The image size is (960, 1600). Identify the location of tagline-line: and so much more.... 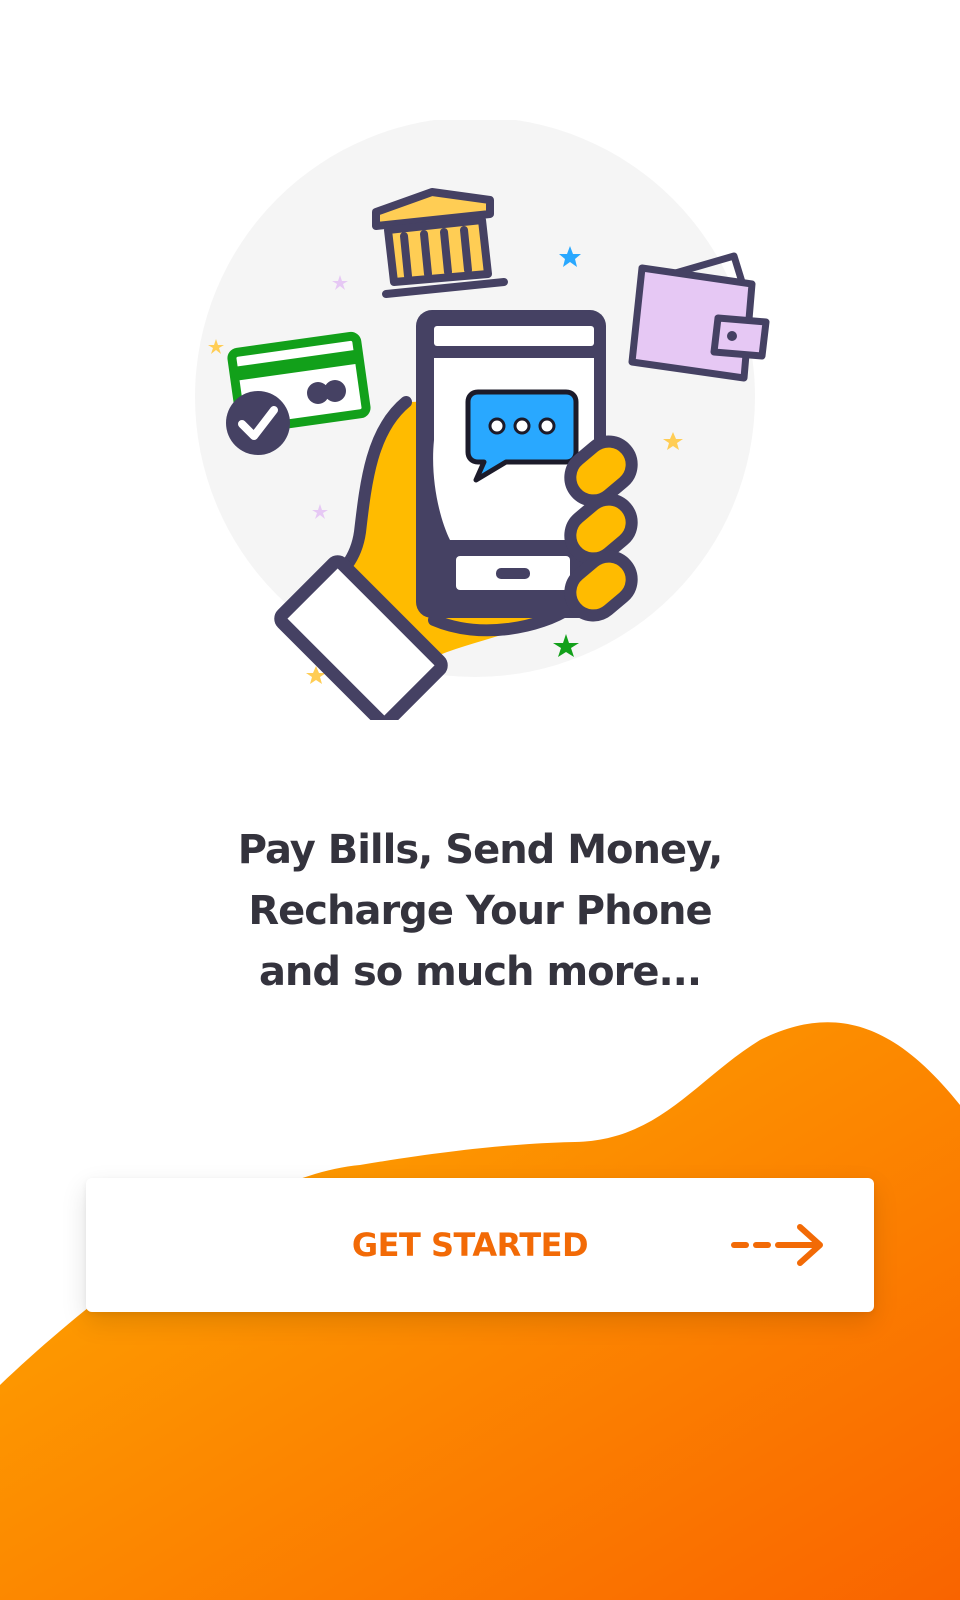
(480, 972).